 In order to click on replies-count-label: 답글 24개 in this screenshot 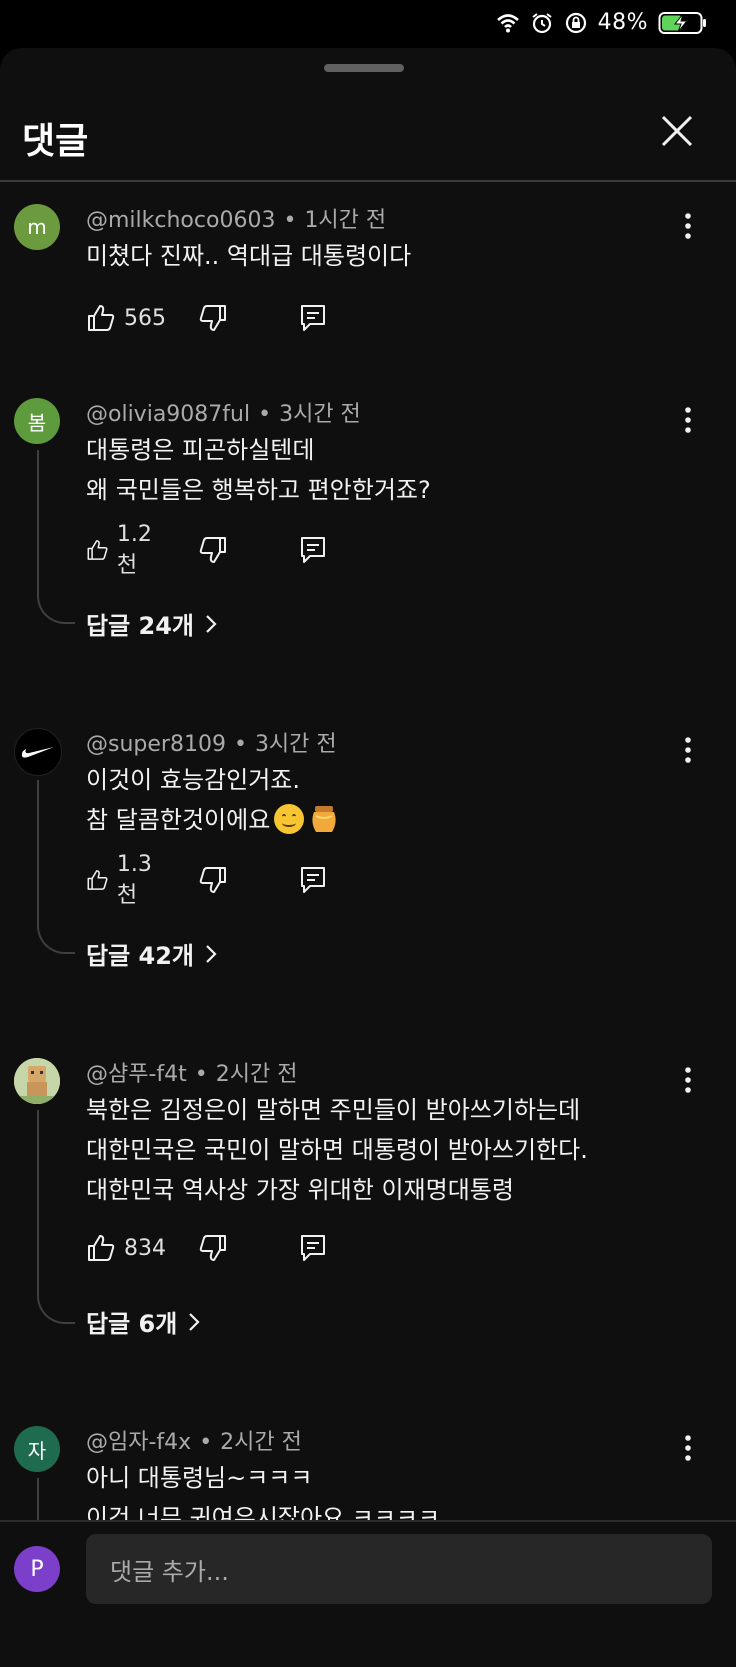, I will do `click(140, 626)`.